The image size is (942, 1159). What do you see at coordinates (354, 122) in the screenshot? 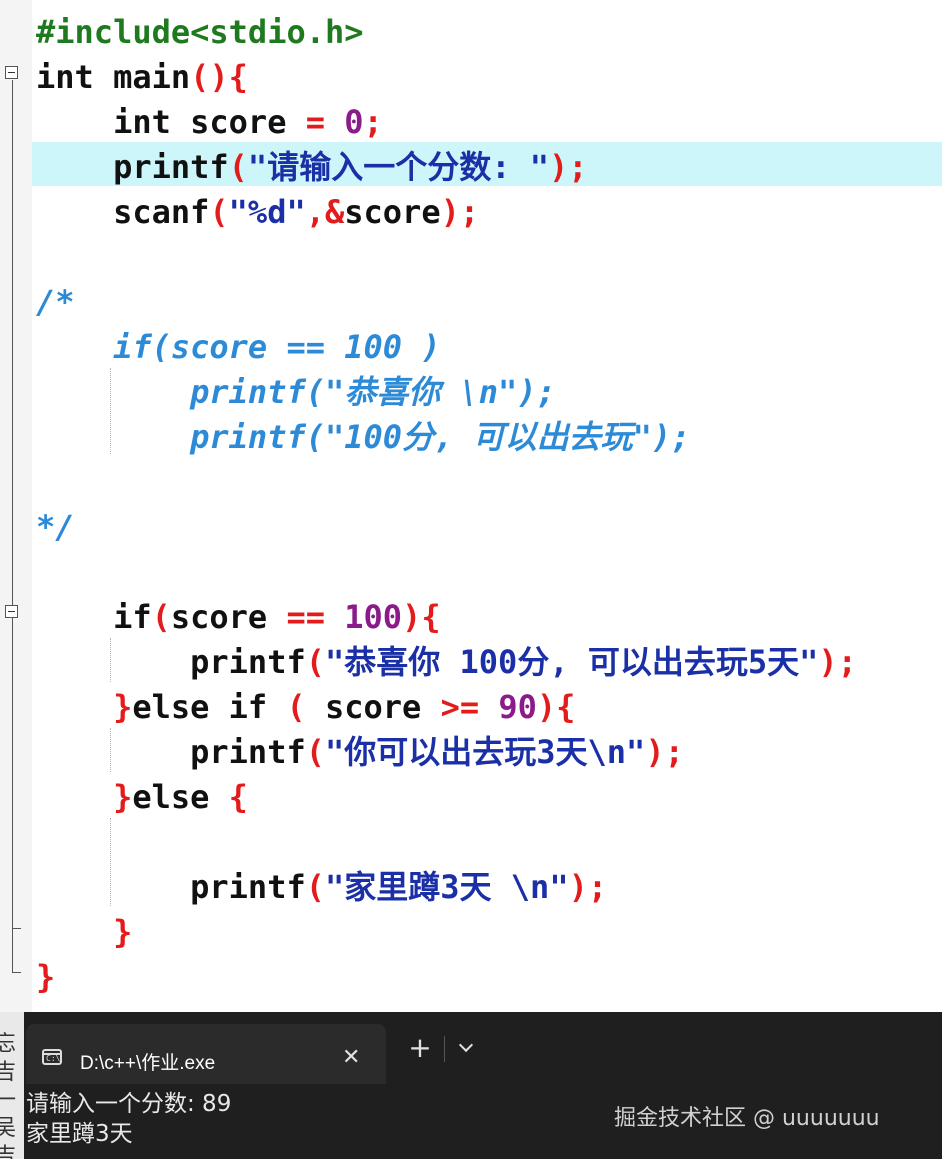
I see `code-token: 0` at bounding box center [354, 122].